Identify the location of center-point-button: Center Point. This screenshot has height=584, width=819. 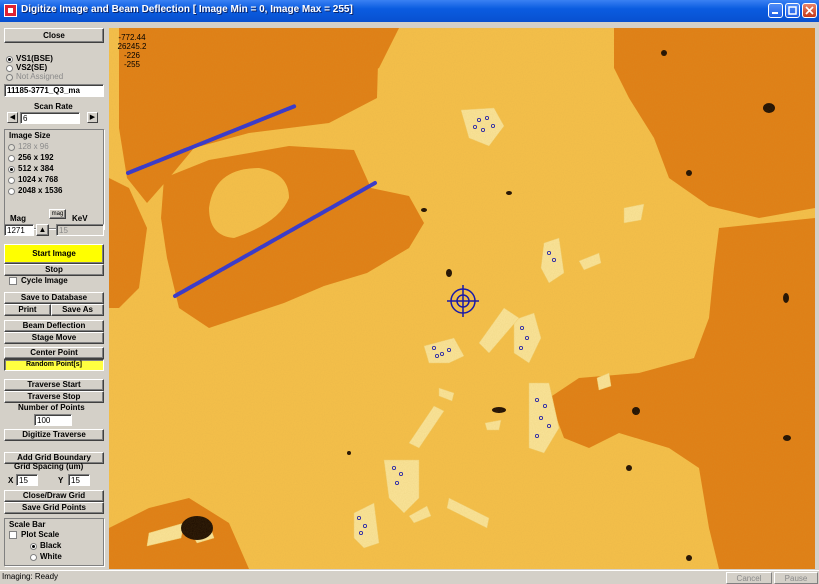
(54, 353).